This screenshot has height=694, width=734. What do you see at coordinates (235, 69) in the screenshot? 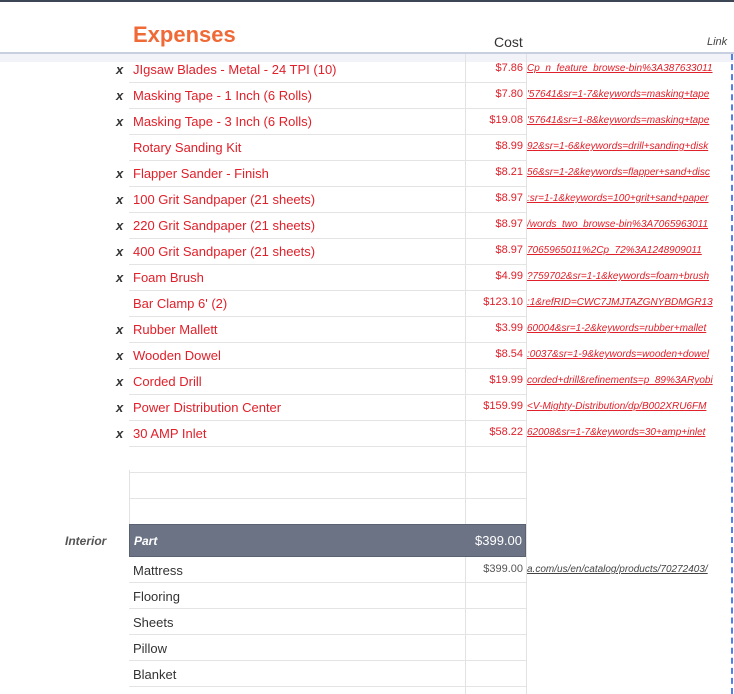
I see `item-name-cell: JIgsaw Blades - Metal - 24 TPI (10)` at bounding box center [235, 69].